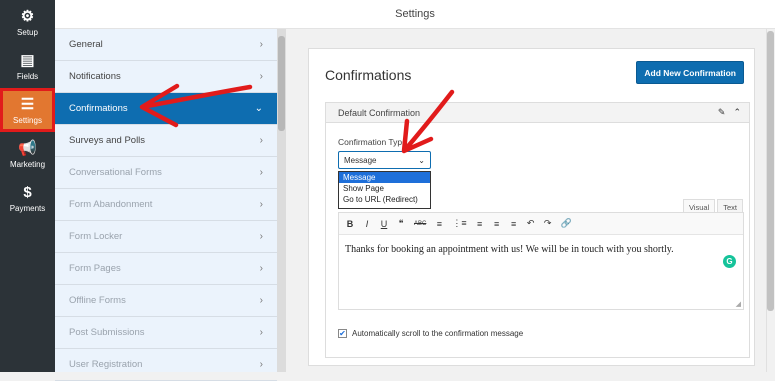 The image size is (775, 381). What do you see at coordinates (107, 332) in the screenshot?
I see `panel-item-label: Post Submissions` at bounding box center [107, 332].